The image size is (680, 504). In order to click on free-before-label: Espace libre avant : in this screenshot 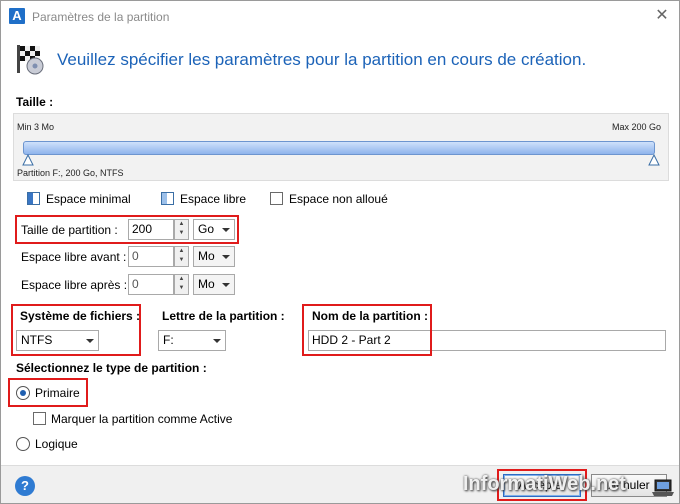, I will do `click(74, 257)`.